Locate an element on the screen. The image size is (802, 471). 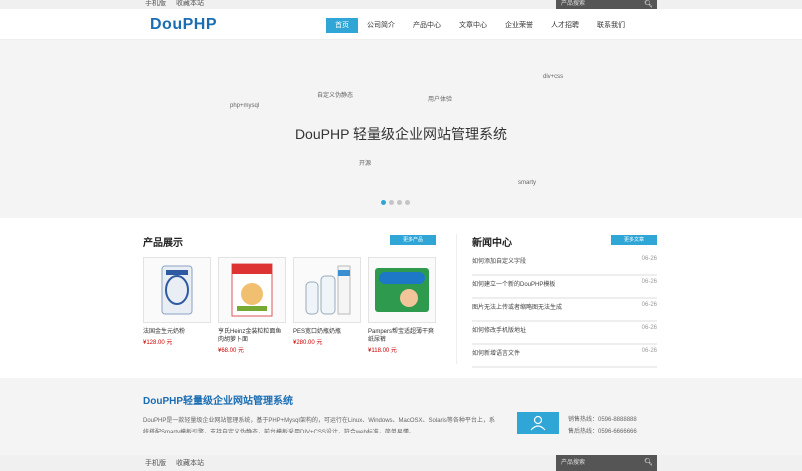
news-item-title: 如何新增语言文件 is located at coordinates (496, 354).